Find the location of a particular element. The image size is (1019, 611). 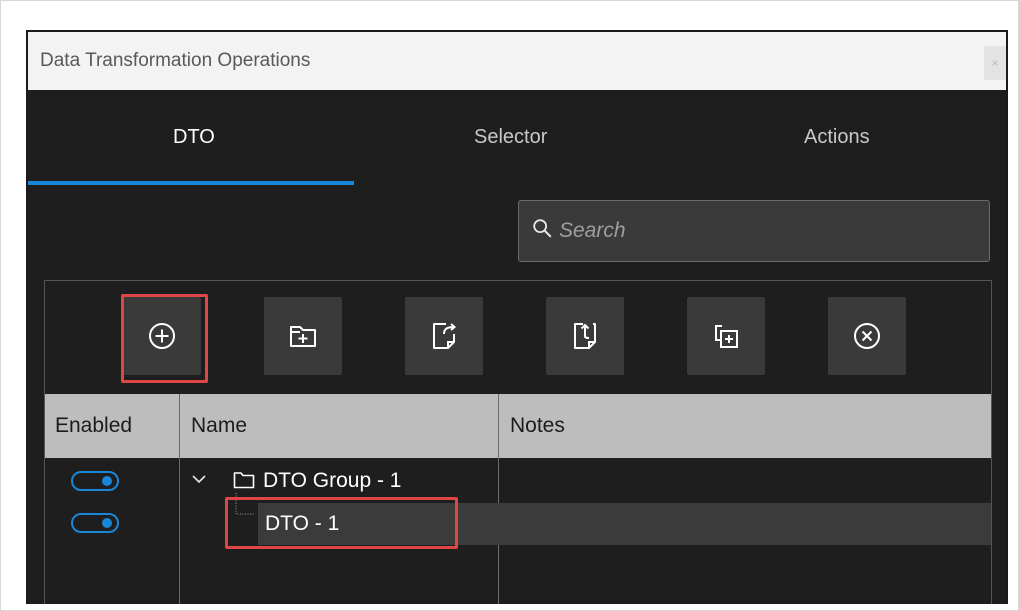

folder-icon is located at coordinates (244, 480).